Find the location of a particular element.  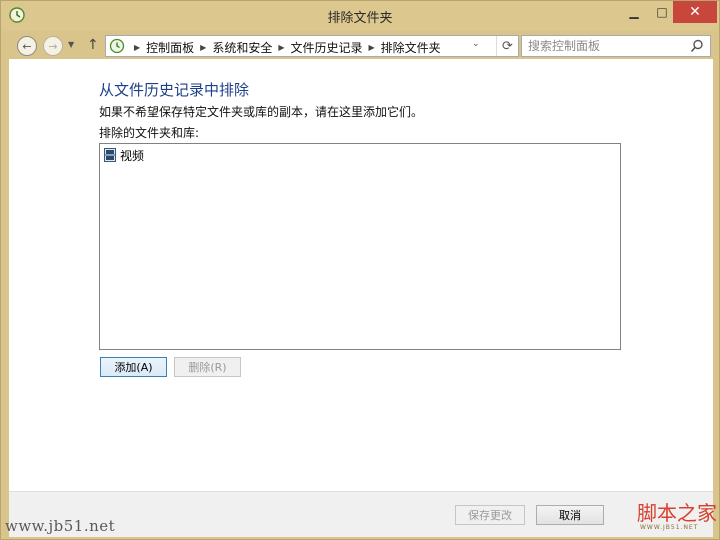

refresh-button: ⟳ is located at coordinates (507, 46).